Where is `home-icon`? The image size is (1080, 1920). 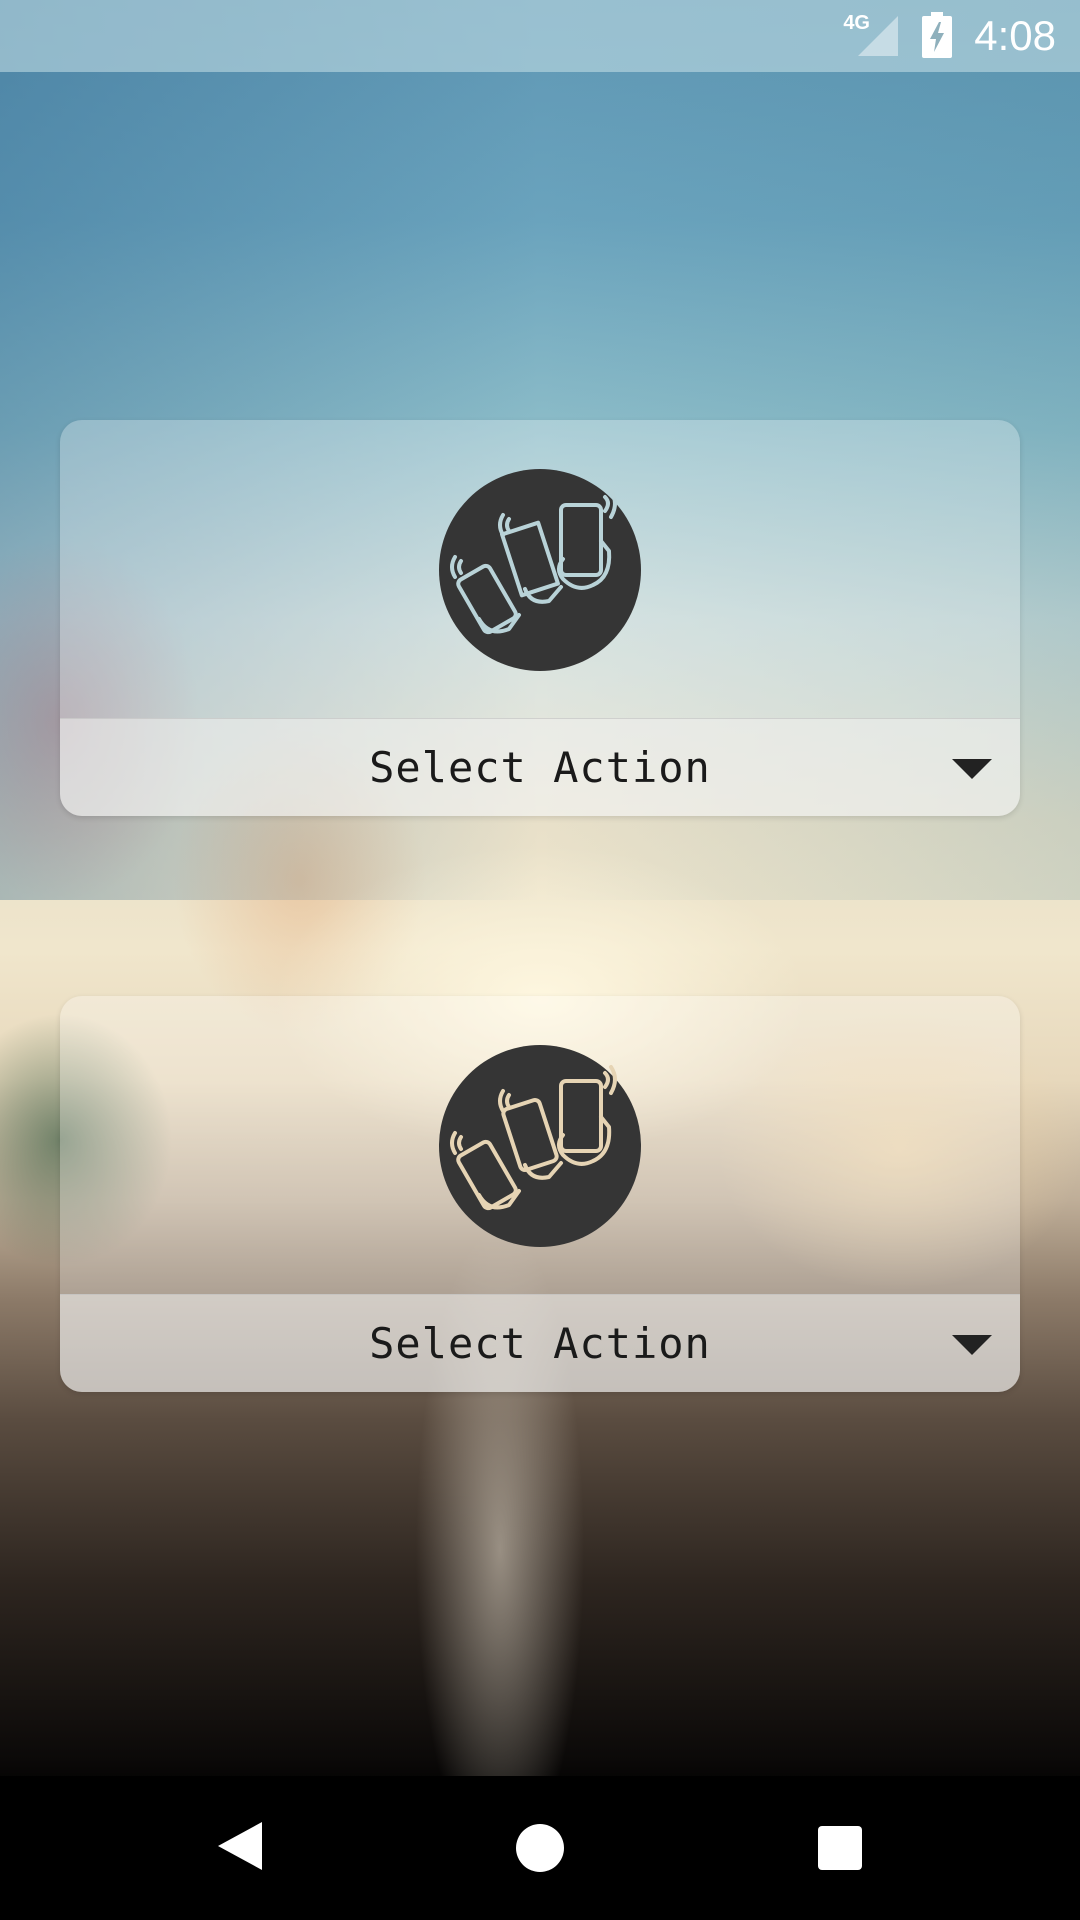
home-icon is located at coordinates (540, 1848).